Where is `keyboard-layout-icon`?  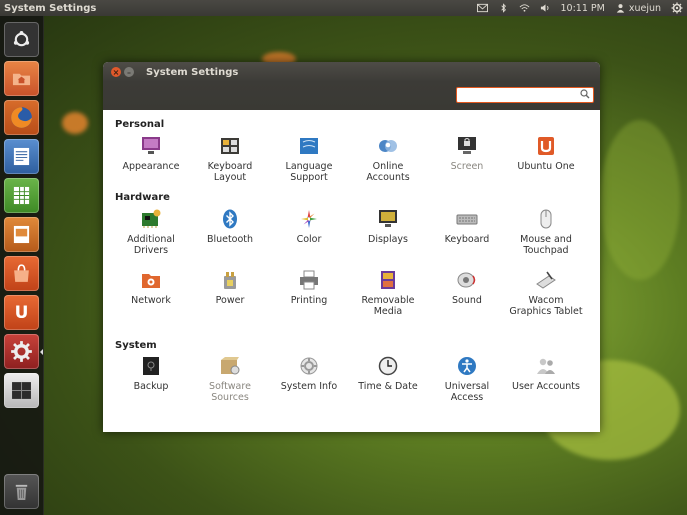 keyboard-layout-icon is located at coordinates (230, 146).